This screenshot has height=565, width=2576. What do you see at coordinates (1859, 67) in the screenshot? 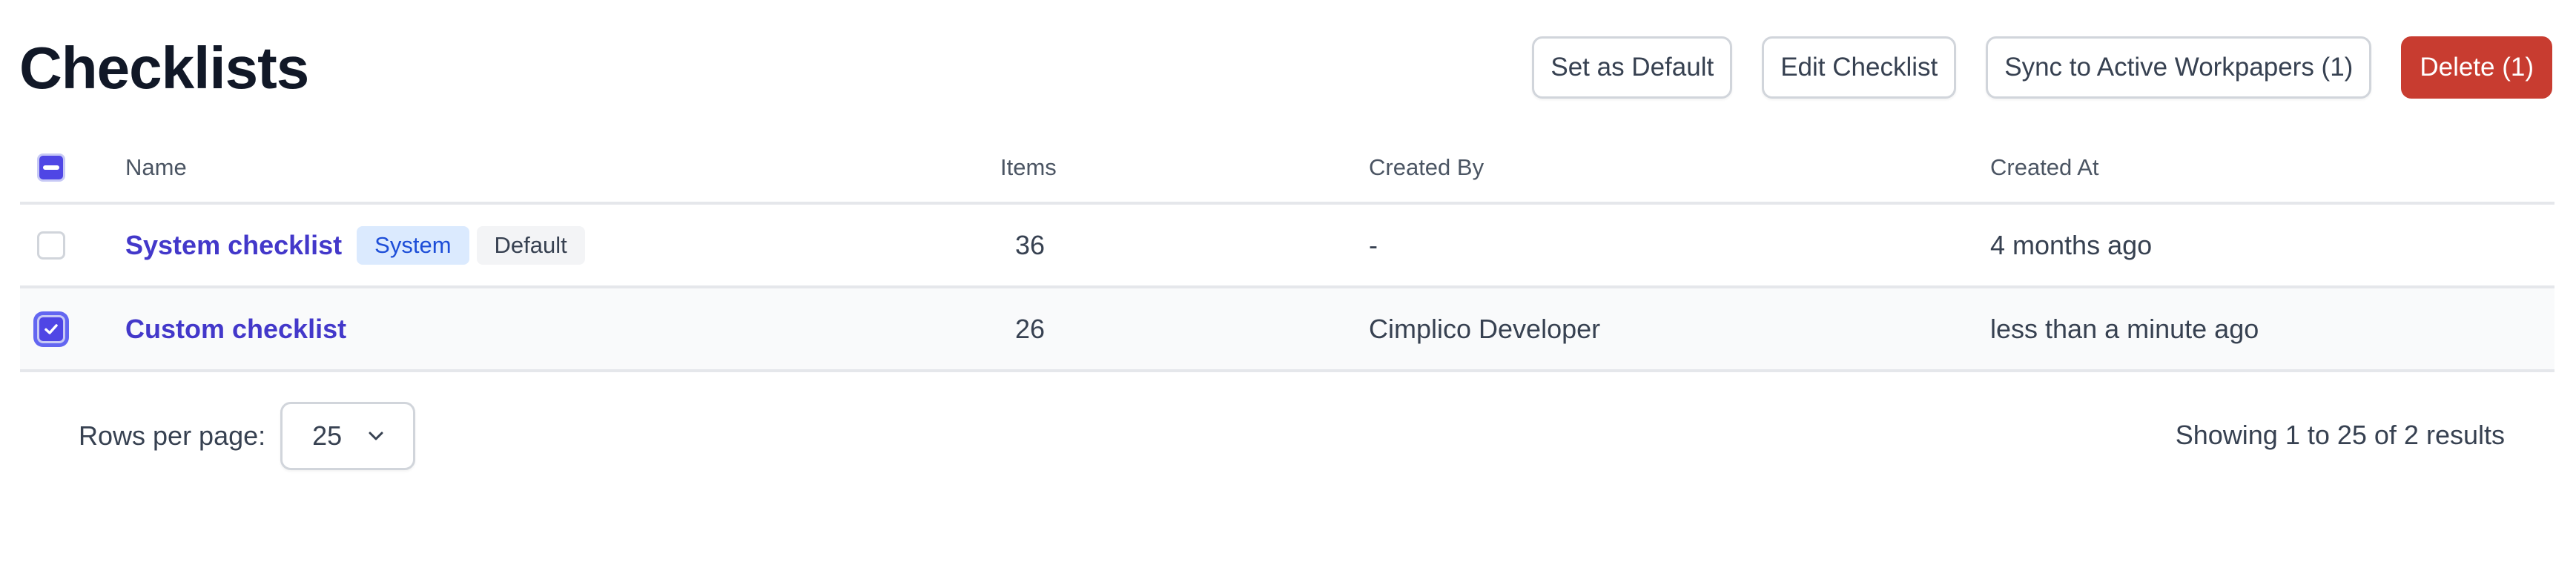
I see `edit-checklist-button: Edit Checklist` at bounding box center [1859, 67].